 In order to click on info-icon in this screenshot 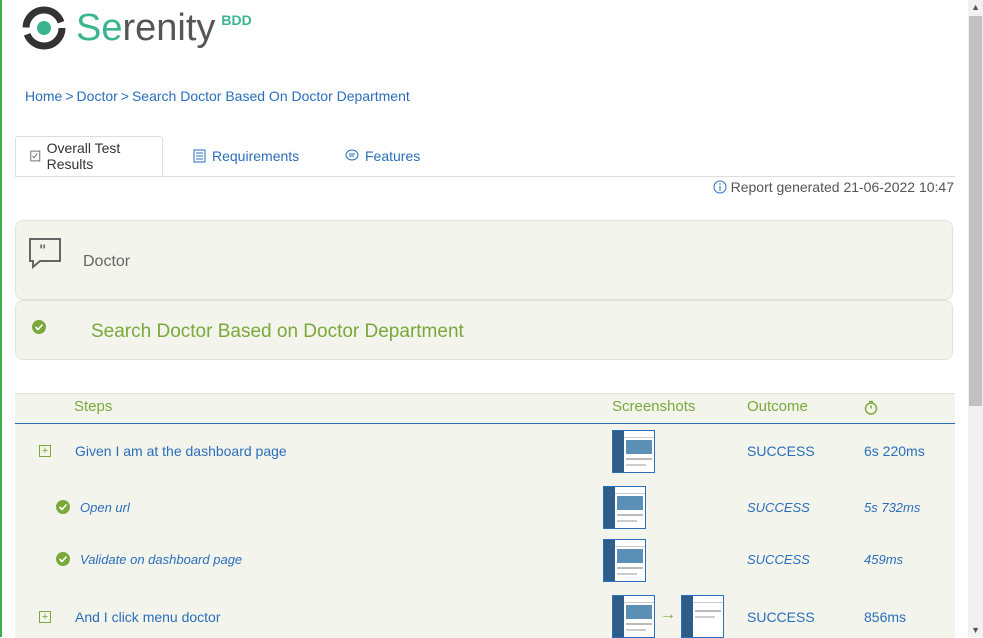, I will do `click(720, 187)`.